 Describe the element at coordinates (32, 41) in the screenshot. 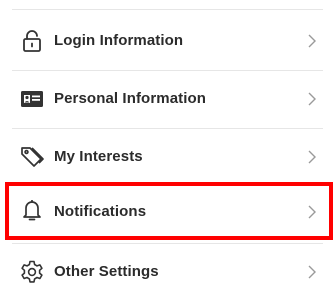

I see `lock-icon` at that location.